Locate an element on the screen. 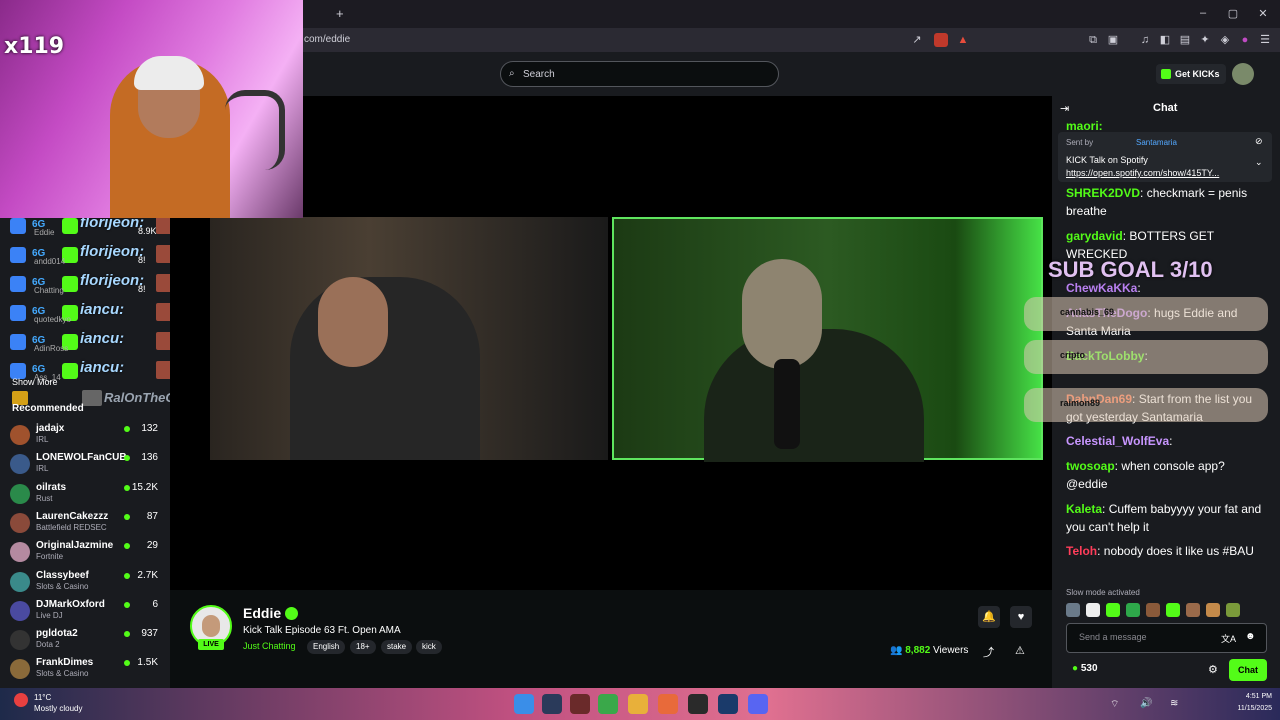 The height and width of the screenshot is (720, 1280). overlay-chat-bubble: raimon89 is located at coordinates (1146, 405).